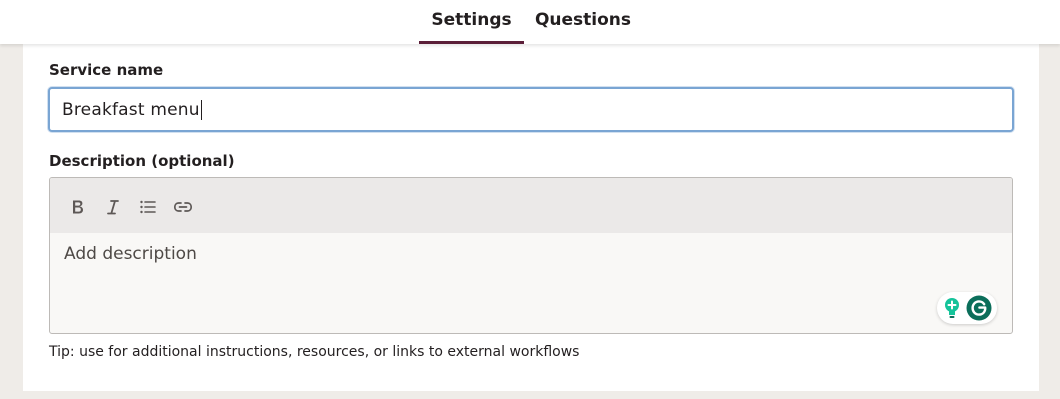 The width and height of the screenshot is (1060, 399). I want to click on text-caret, so click(201, 109).